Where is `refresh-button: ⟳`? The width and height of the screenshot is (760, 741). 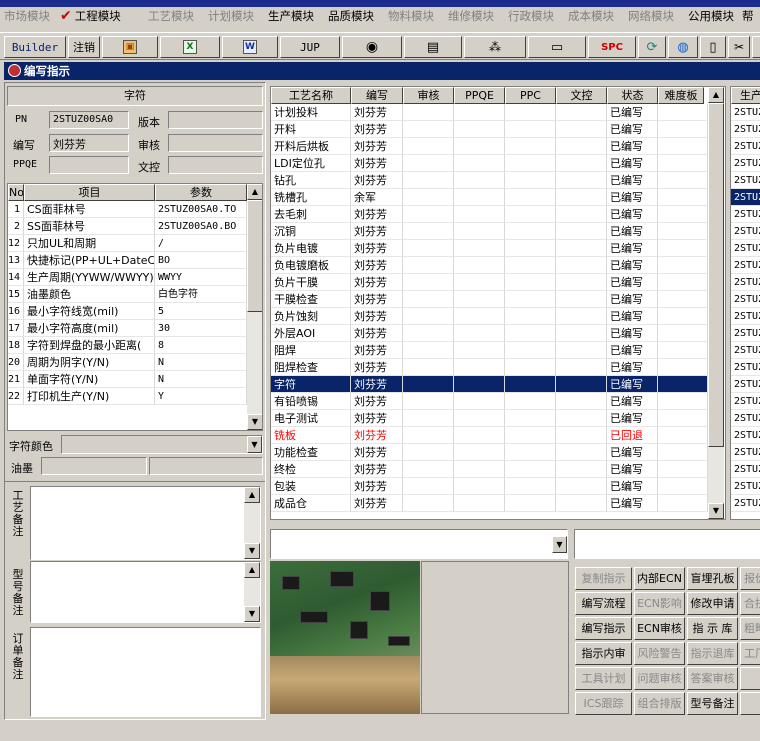 refresh-button: ⟳ is located at coordinates (652, 47).